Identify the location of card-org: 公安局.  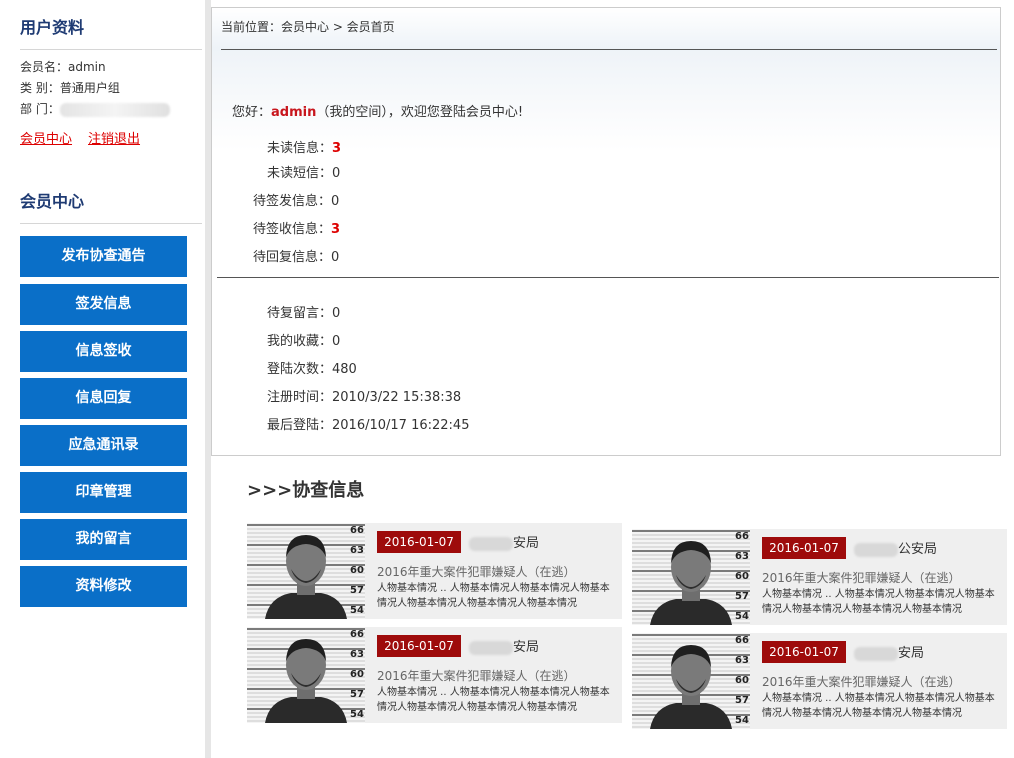
(895, 547).